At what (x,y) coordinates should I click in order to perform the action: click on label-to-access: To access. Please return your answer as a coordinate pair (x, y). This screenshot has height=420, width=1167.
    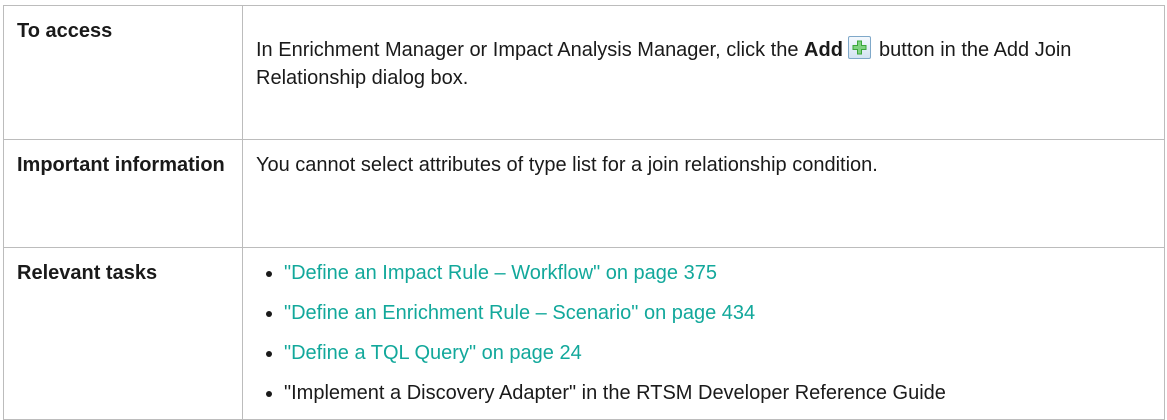
    Looking at the image, I should click on (123, 72).